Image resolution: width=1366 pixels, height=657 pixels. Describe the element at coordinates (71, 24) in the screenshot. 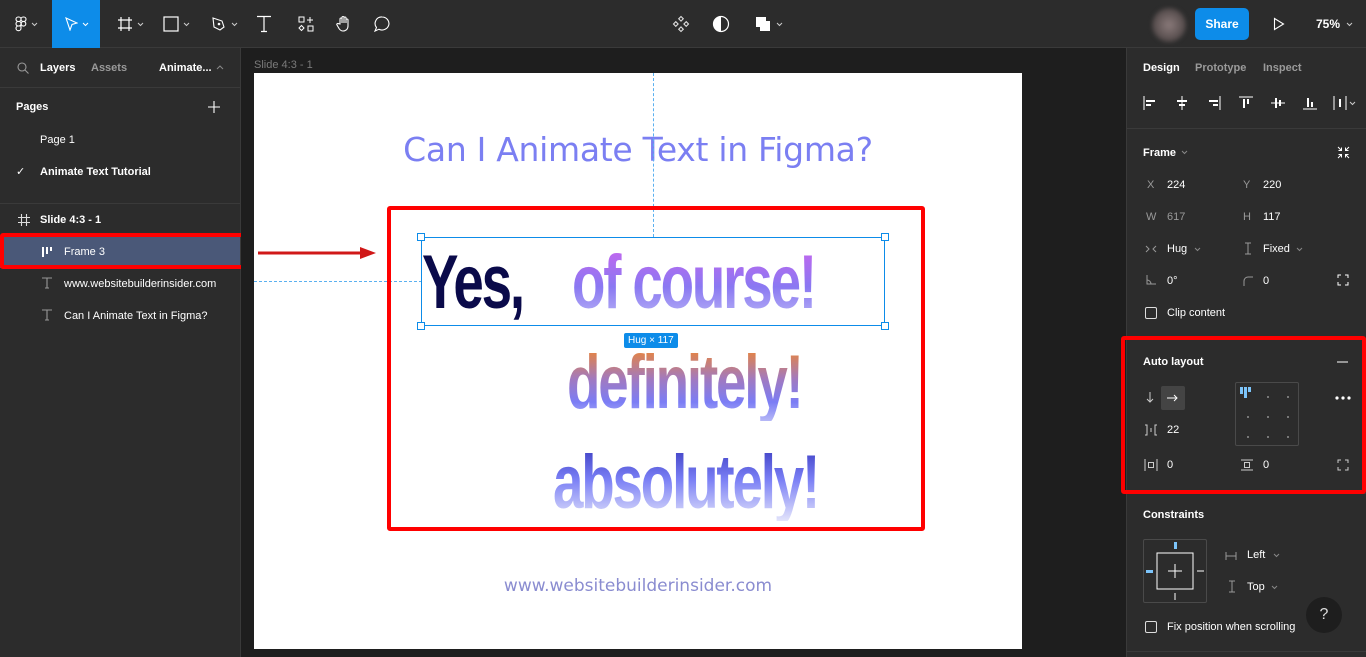

I see `move-cursor-icon` at that location.